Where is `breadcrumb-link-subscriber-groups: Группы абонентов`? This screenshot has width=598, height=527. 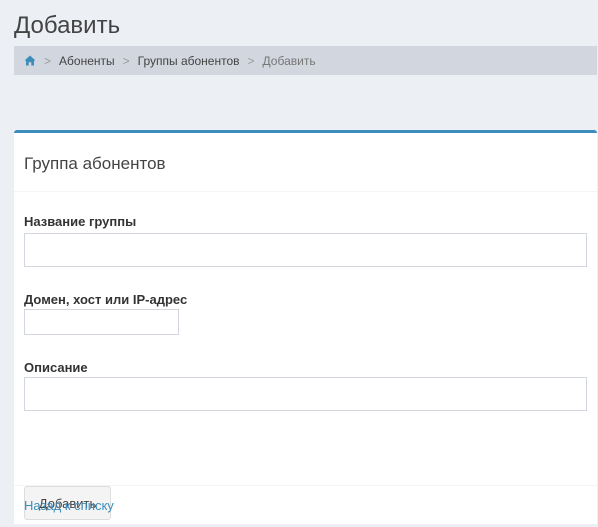 breadcrumb-link-subscriber-groups: Группы абонентов is located at coordinates (189, 61).